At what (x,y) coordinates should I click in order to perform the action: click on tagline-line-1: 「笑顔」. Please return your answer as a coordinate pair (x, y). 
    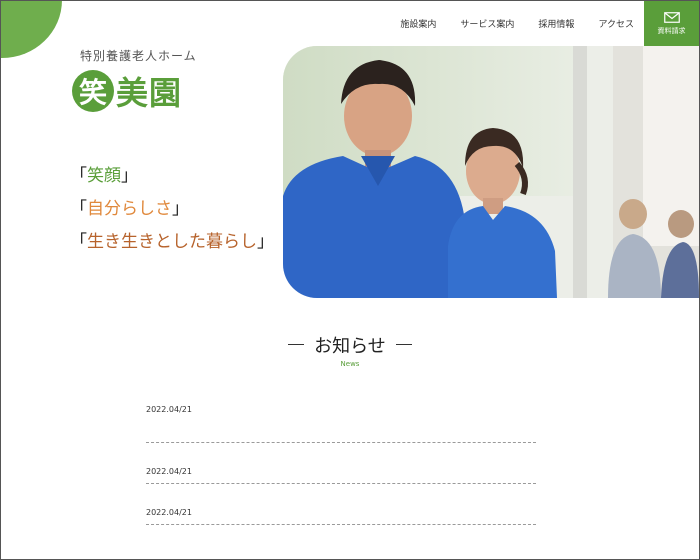
    Looking at the image, I should click on (104, 176).